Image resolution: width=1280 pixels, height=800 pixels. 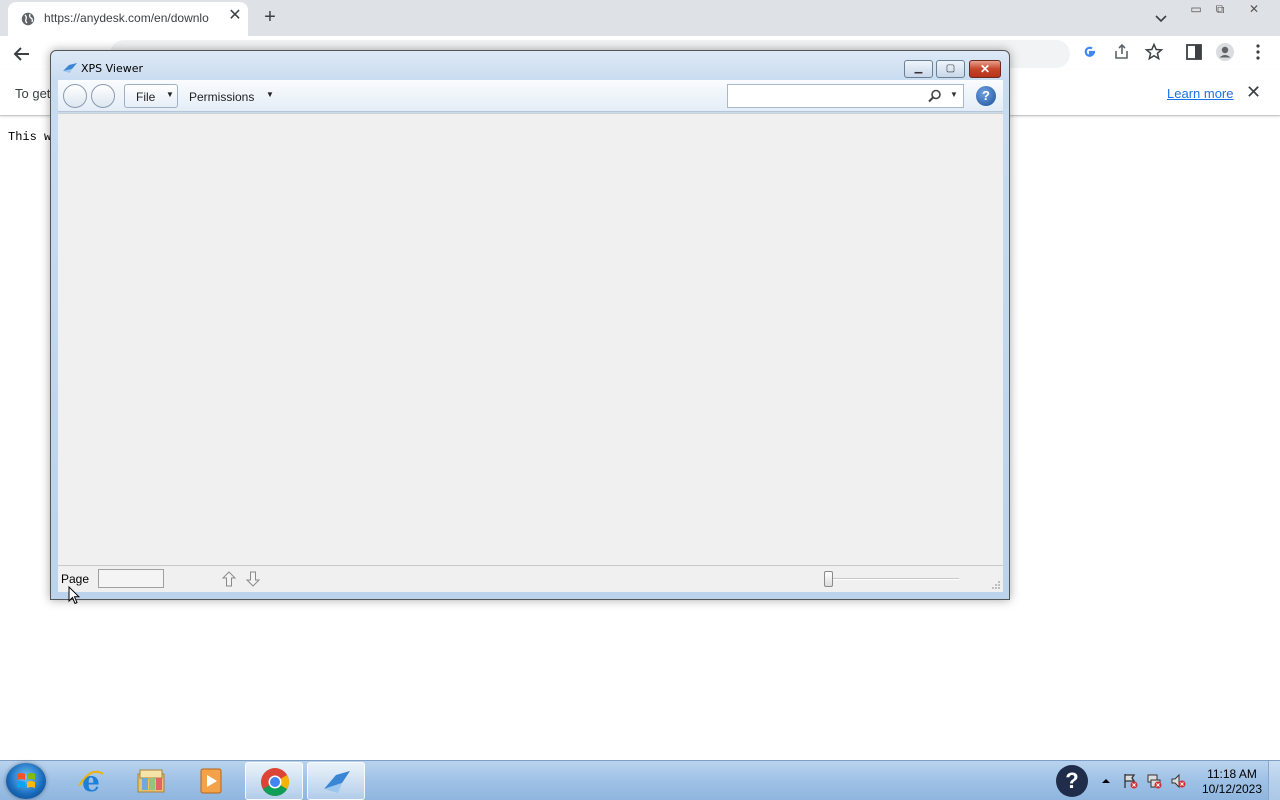 What do you see at coordinates (22, 54) in the screenshot?
I see `back-arrow-icon` at bounding box center [22, 54].